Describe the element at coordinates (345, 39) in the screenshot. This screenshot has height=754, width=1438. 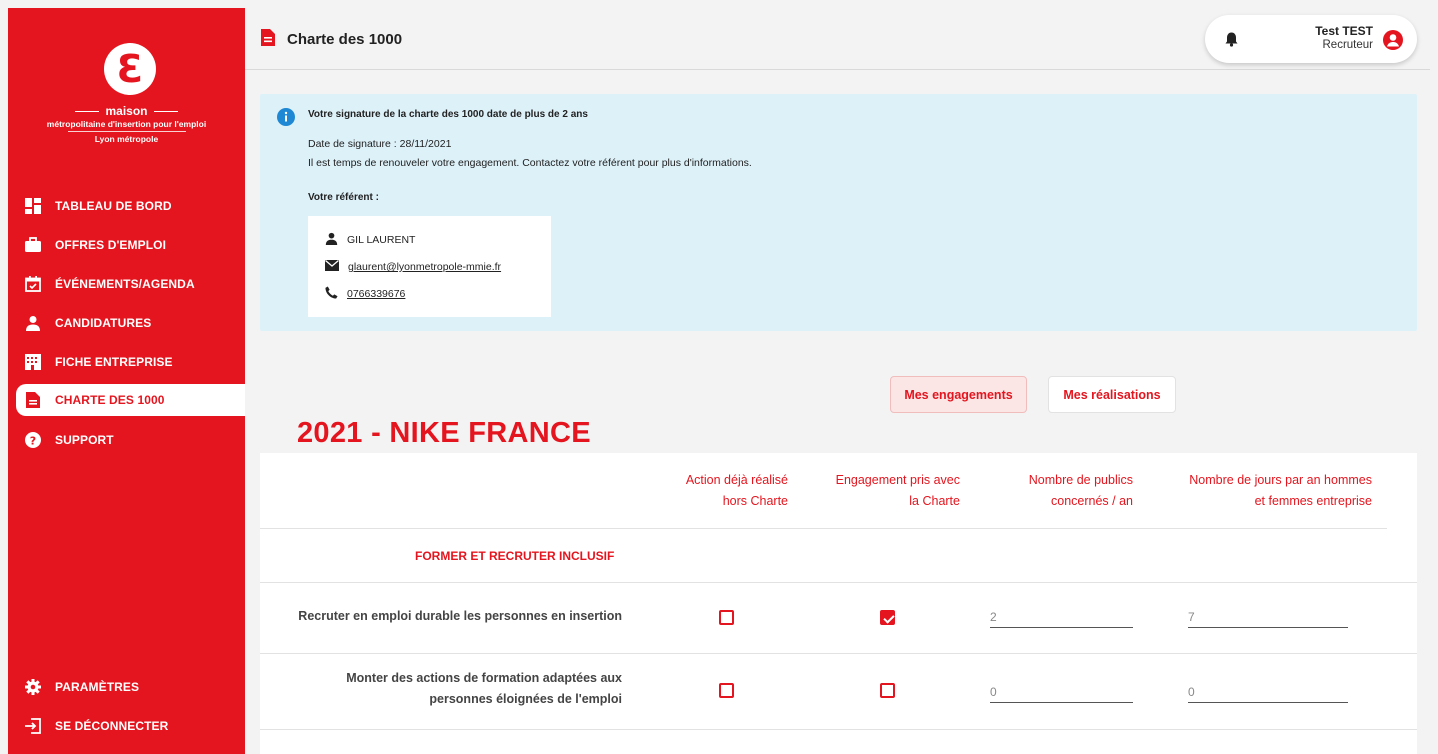
I see `page-title-text: Charte des 1000` at that location.